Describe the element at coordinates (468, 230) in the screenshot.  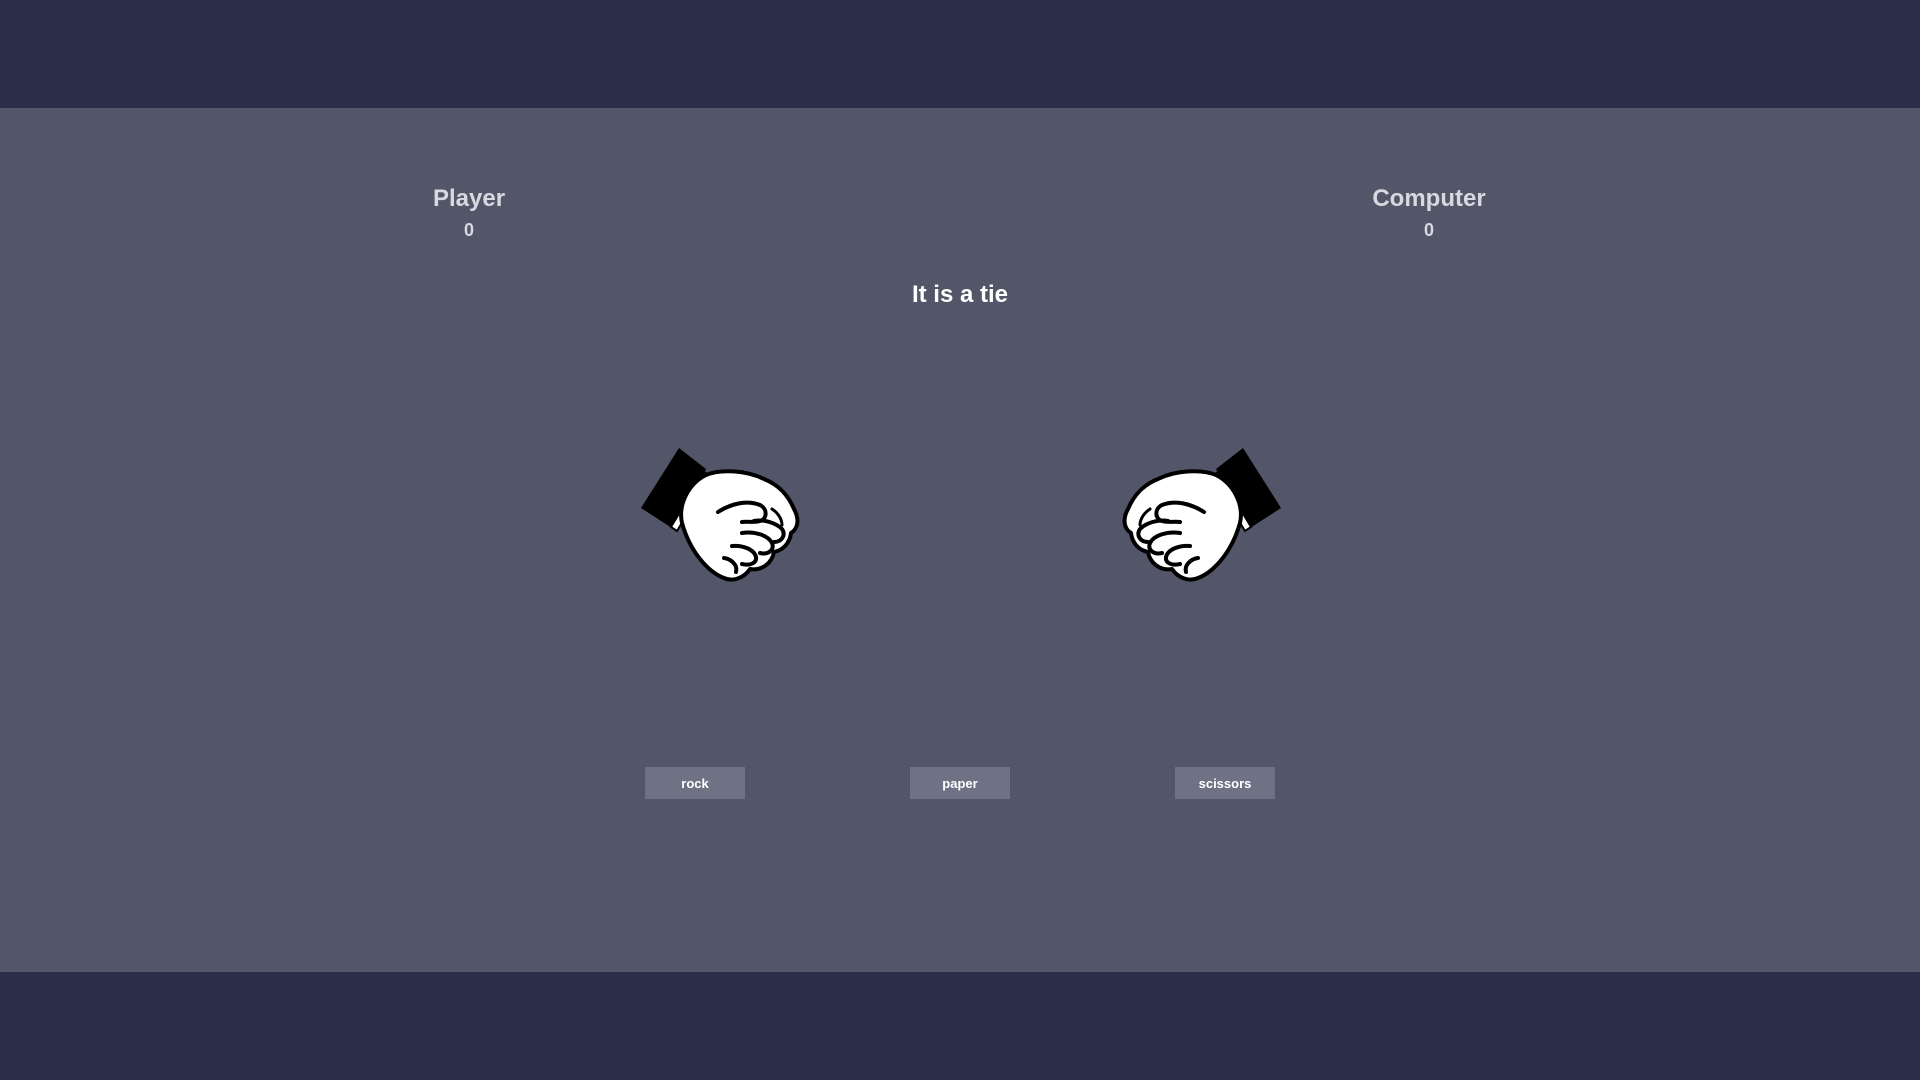
I see `player-score: 0` at that location.